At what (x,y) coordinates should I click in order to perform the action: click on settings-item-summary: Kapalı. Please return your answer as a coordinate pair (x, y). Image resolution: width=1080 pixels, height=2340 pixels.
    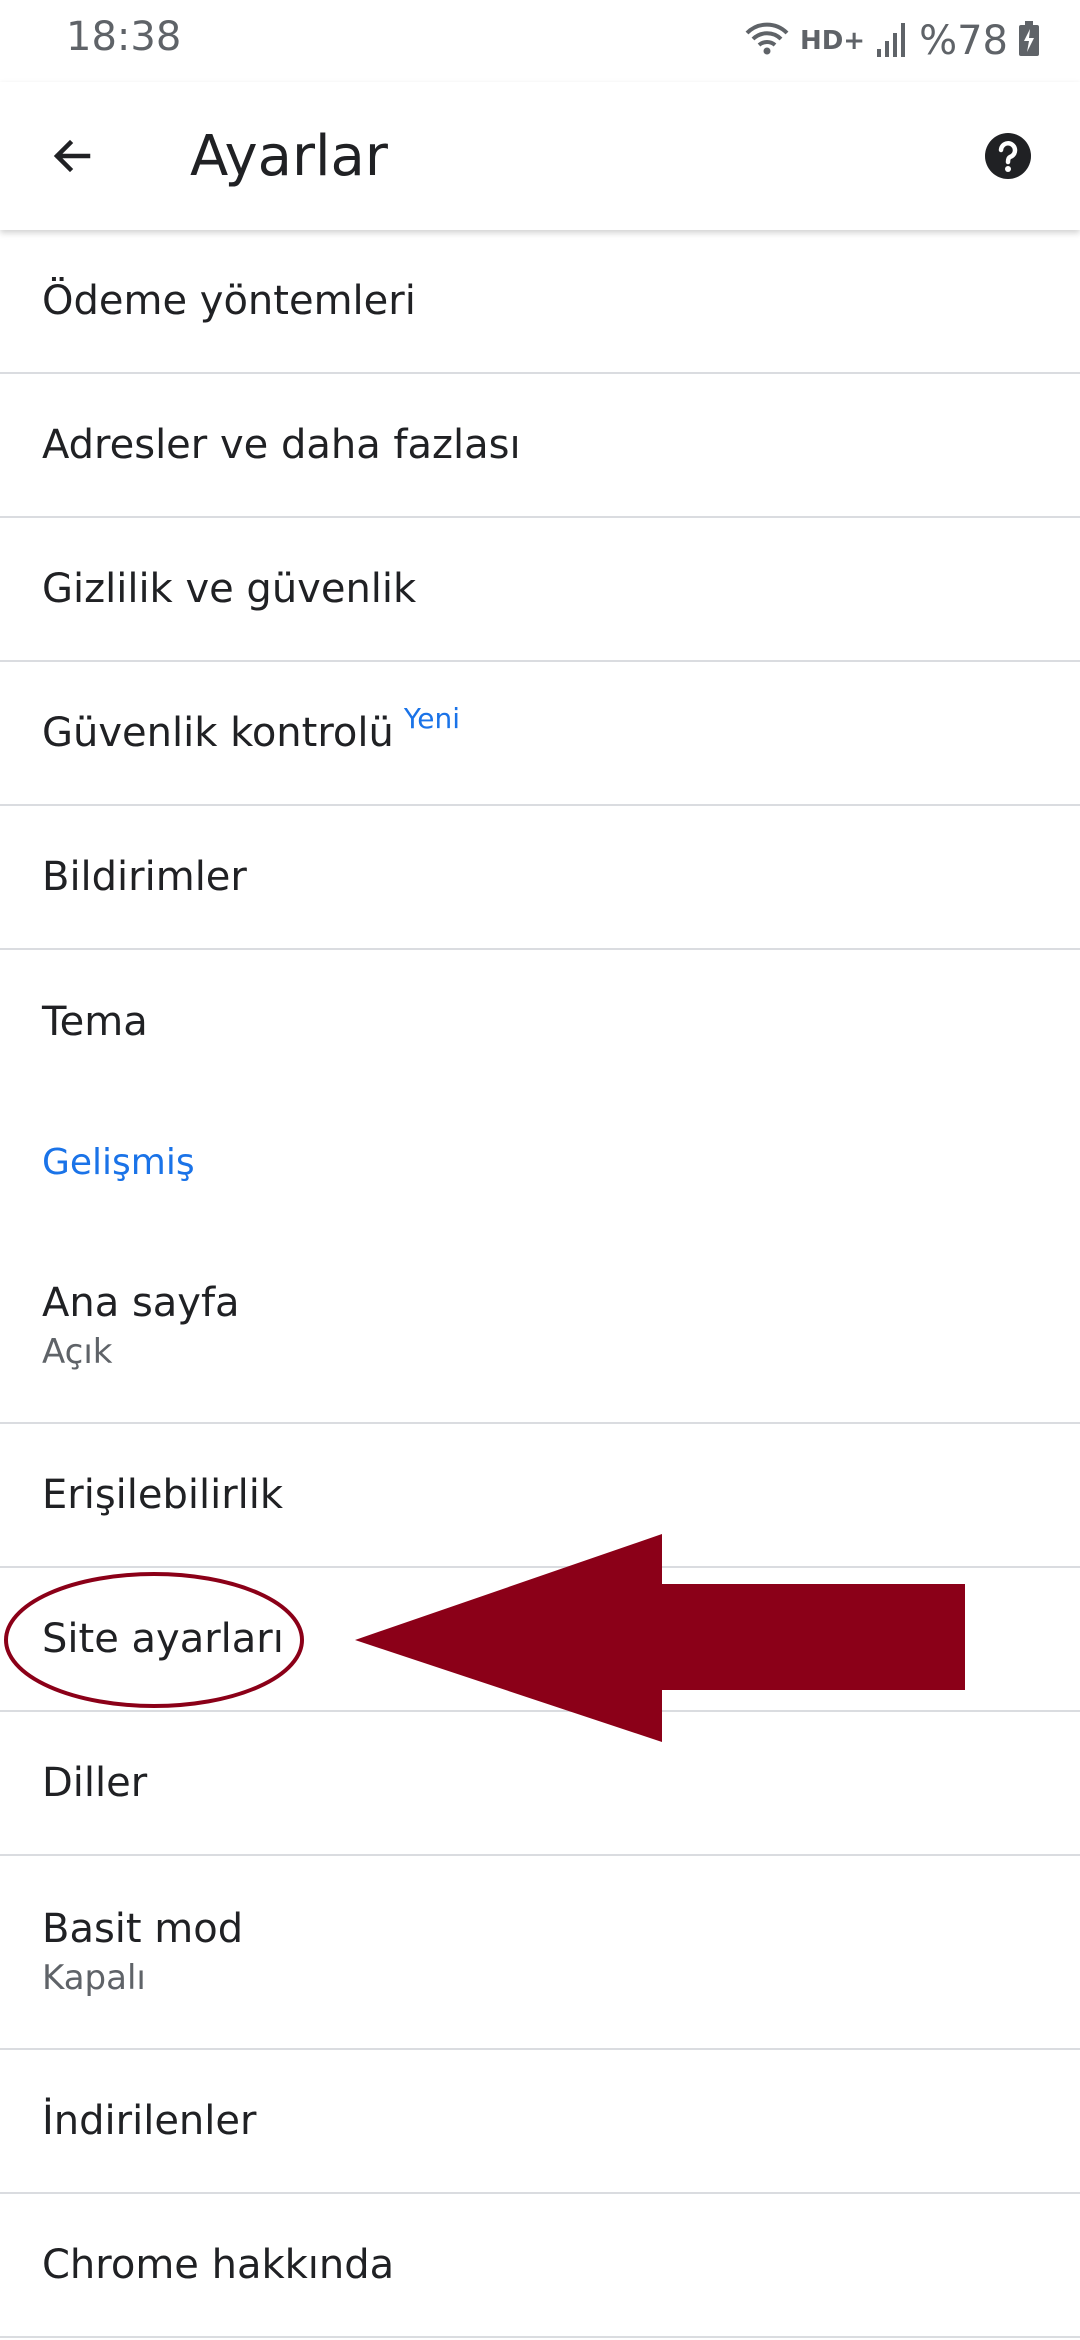
    Looking at the image, I should click on (94, 1978).